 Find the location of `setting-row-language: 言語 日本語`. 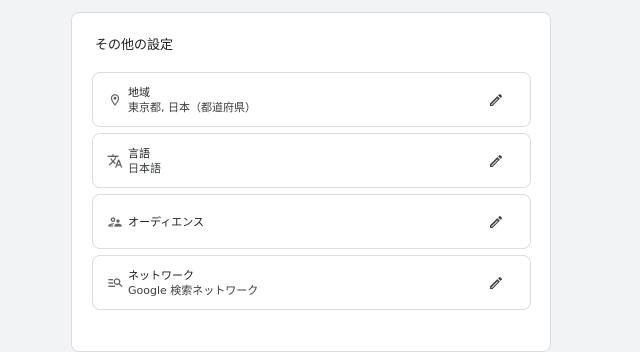

setting-row-language: 言語 日本語 is located at coordinates (311, 160).